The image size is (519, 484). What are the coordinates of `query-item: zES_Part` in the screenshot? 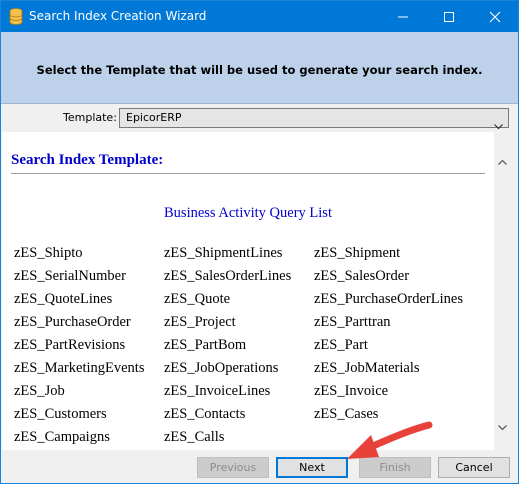 It's located at (341, 345).